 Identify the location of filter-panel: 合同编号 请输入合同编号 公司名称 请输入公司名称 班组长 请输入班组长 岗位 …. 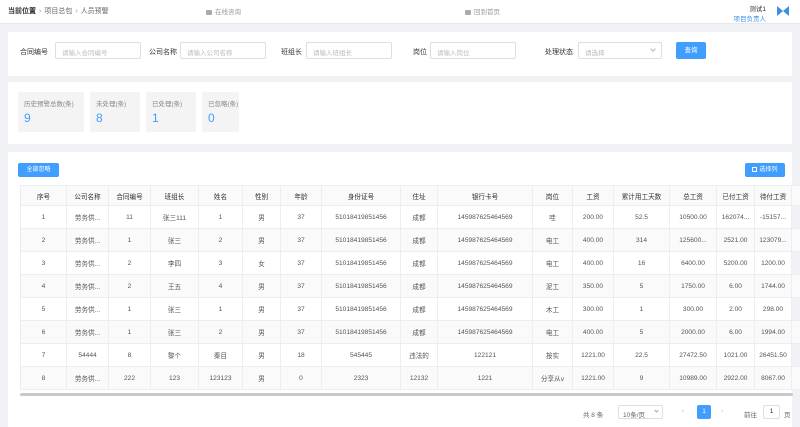
(400, 54).